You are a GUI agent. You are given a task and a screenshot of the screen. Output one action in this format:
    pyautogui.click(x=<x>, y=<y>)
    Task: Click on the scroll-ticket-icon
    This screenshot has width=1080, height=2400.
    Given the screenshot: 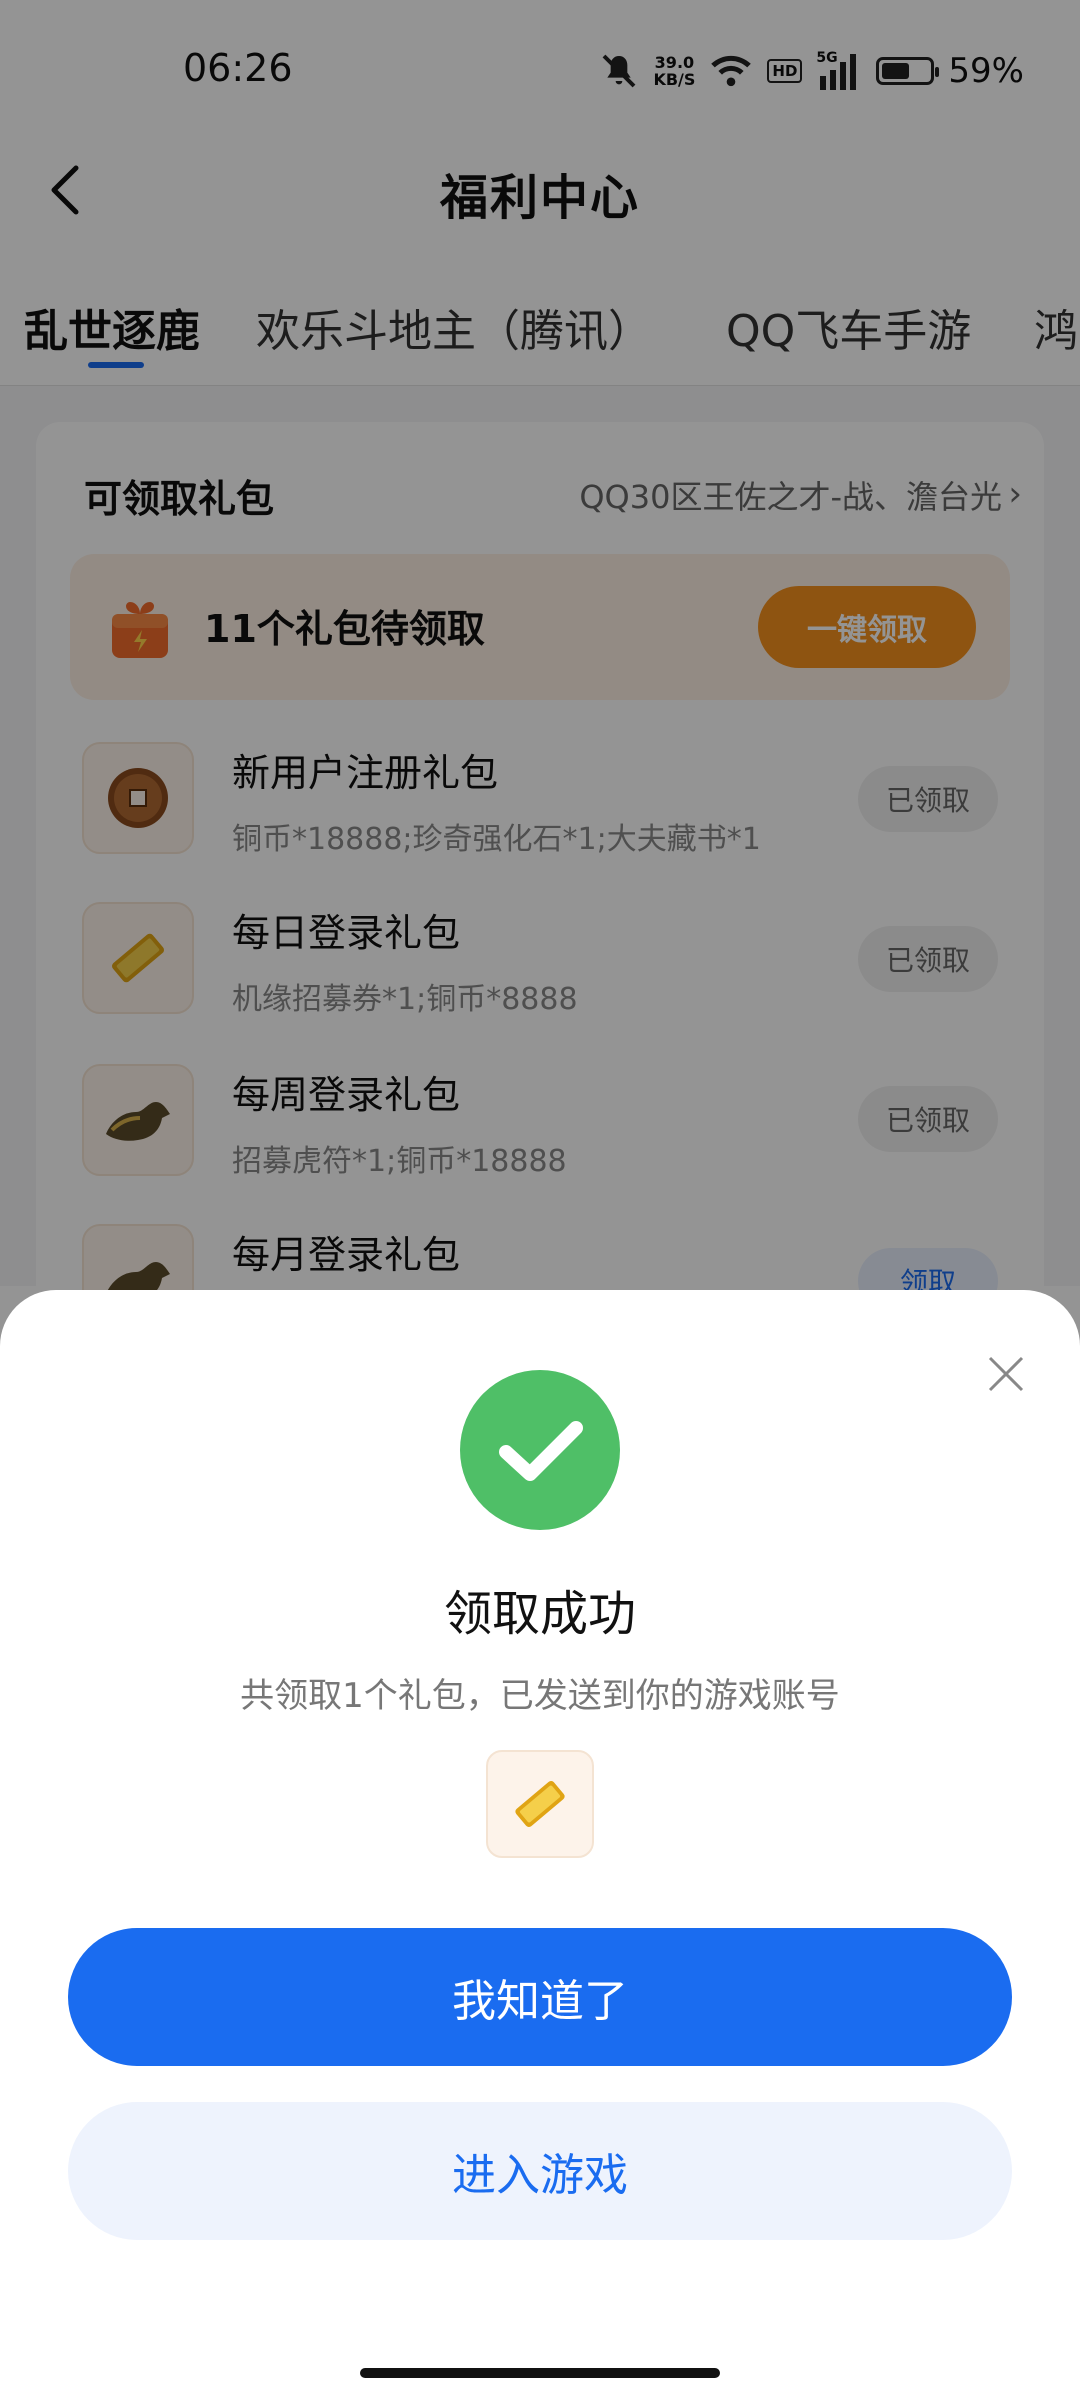 What is the action you would take?
    pyautogui.click(x=540, y=1804)
    